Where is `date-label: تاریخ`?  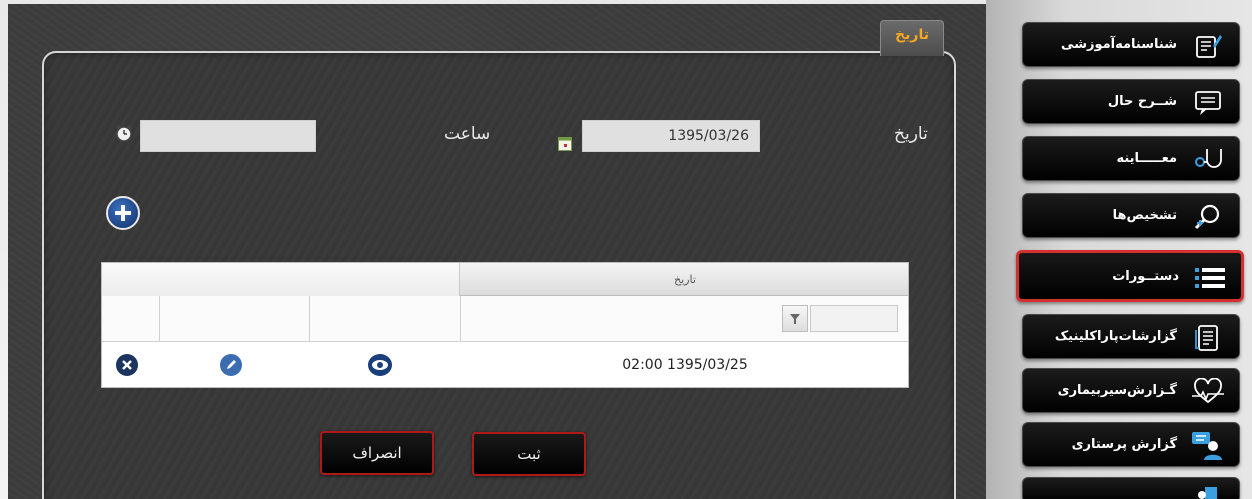
date-label: تاریخ is located at coordinates (911, 134).